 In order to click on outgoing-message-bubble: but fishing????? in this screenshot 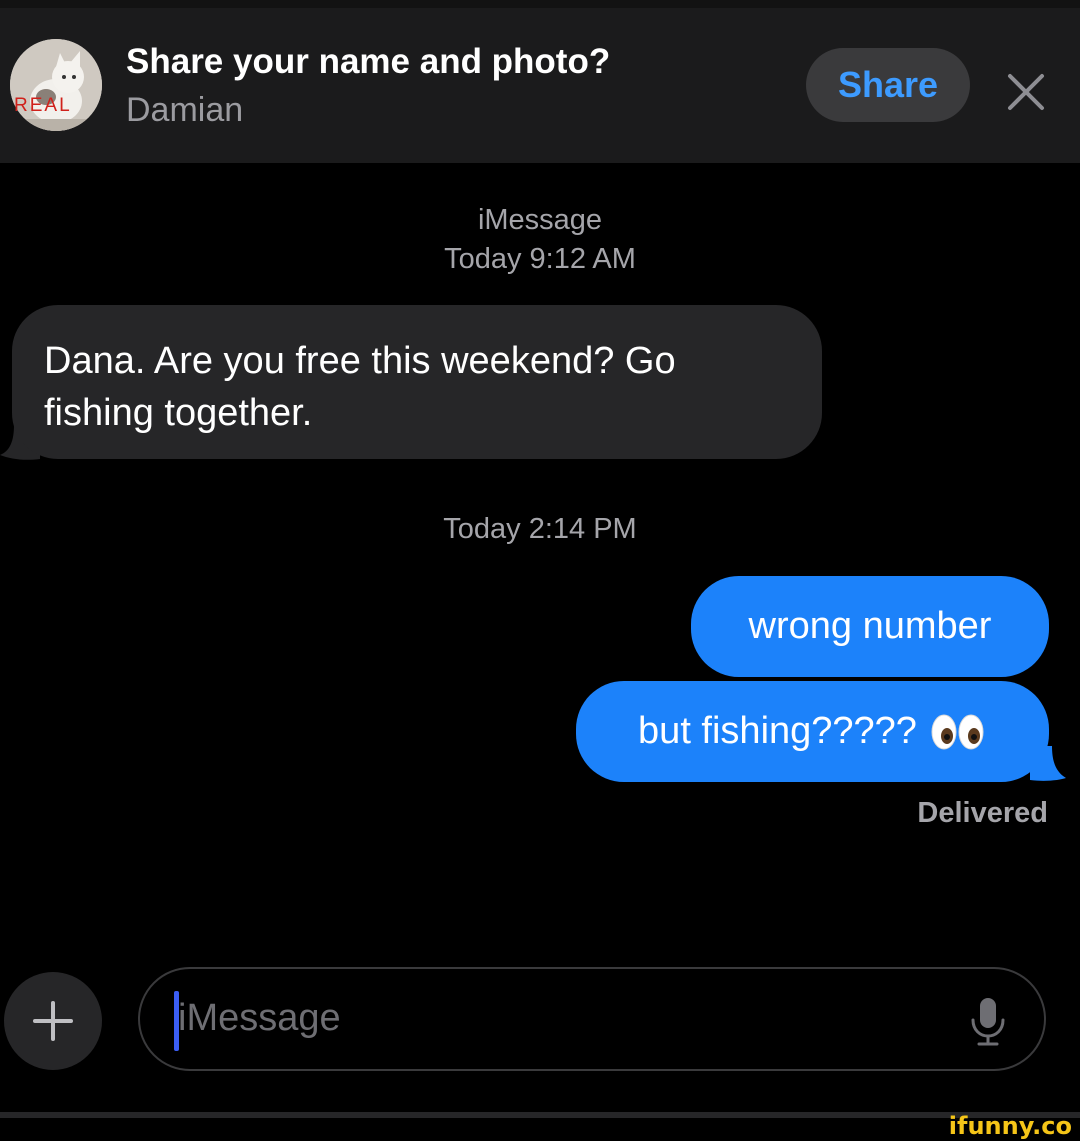, I will do `click(812, 731)`.